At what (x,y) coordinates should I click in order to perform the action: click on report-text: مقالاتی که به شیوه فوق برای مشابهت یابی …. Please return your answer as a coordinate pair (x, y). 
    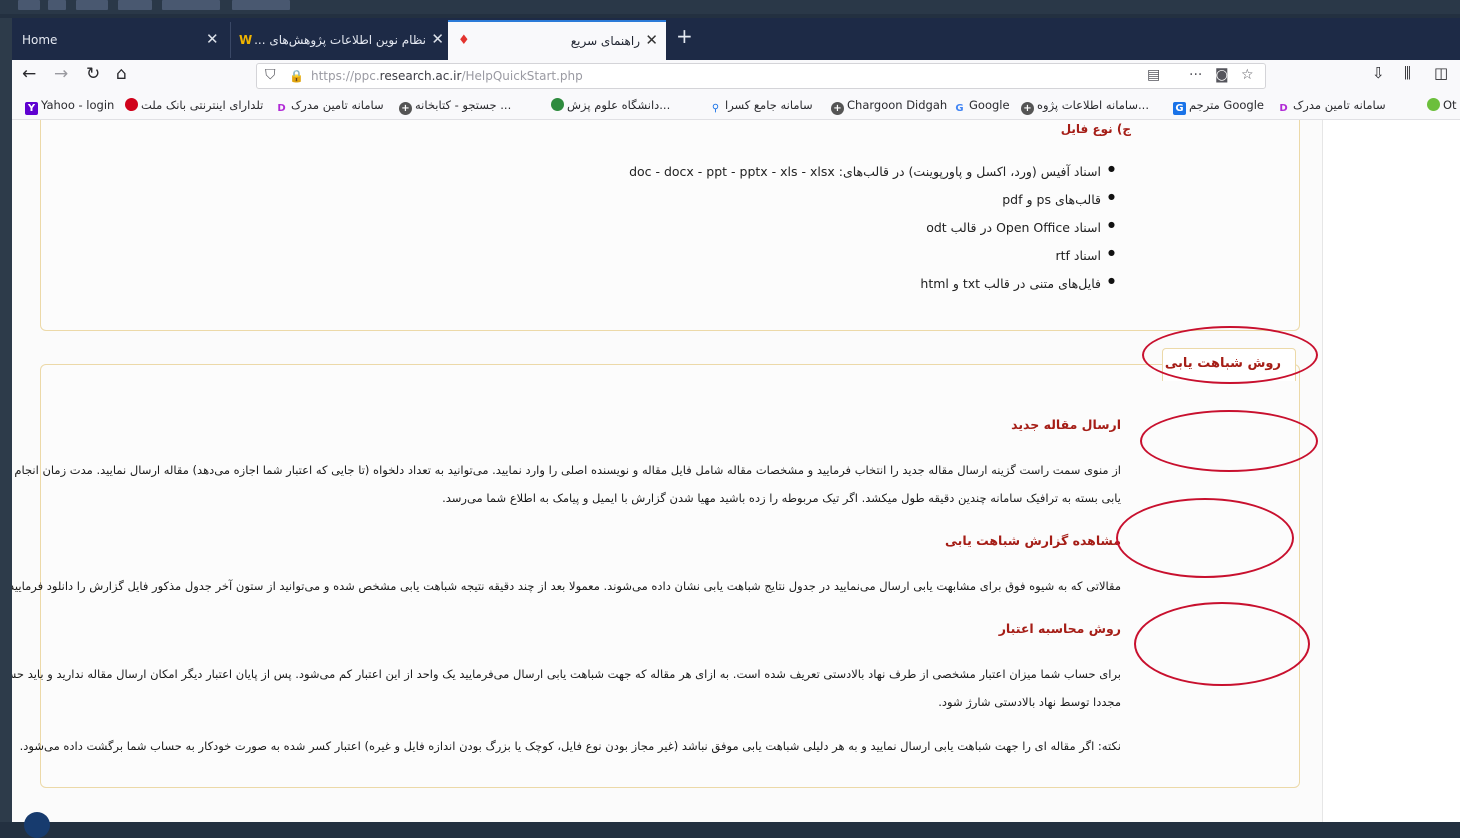
    Looking at the image, I should click on (566, 586).